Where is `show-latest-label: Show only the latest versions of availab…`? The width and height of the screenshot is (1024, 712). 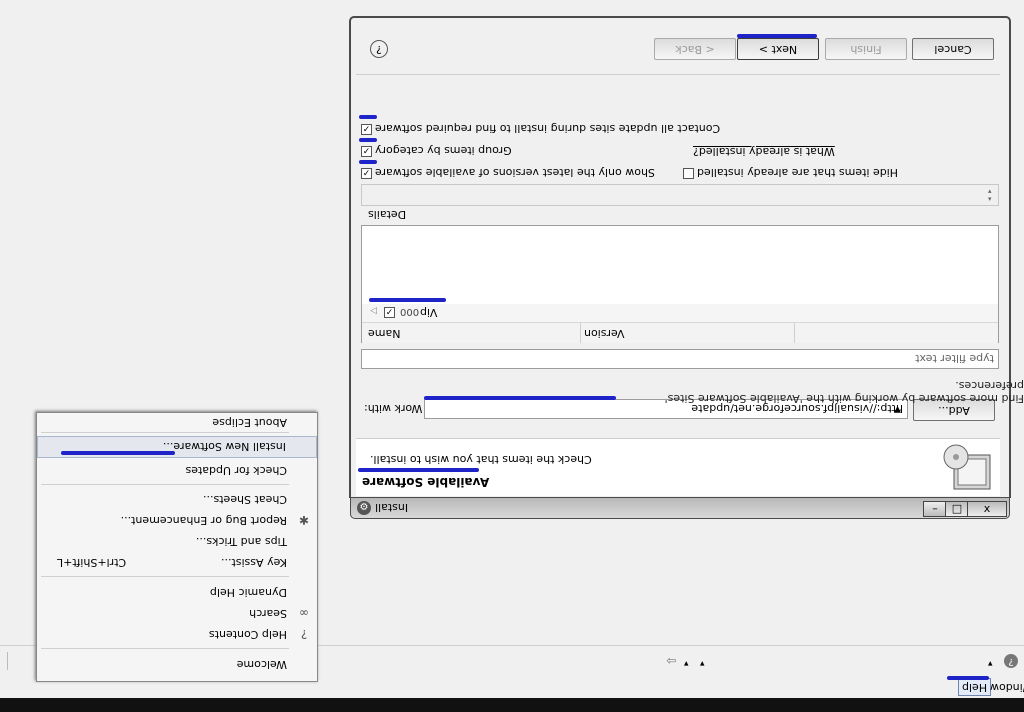 show-latest-label: Show only the latest versions of availab… is located at coordinates (515, 172).